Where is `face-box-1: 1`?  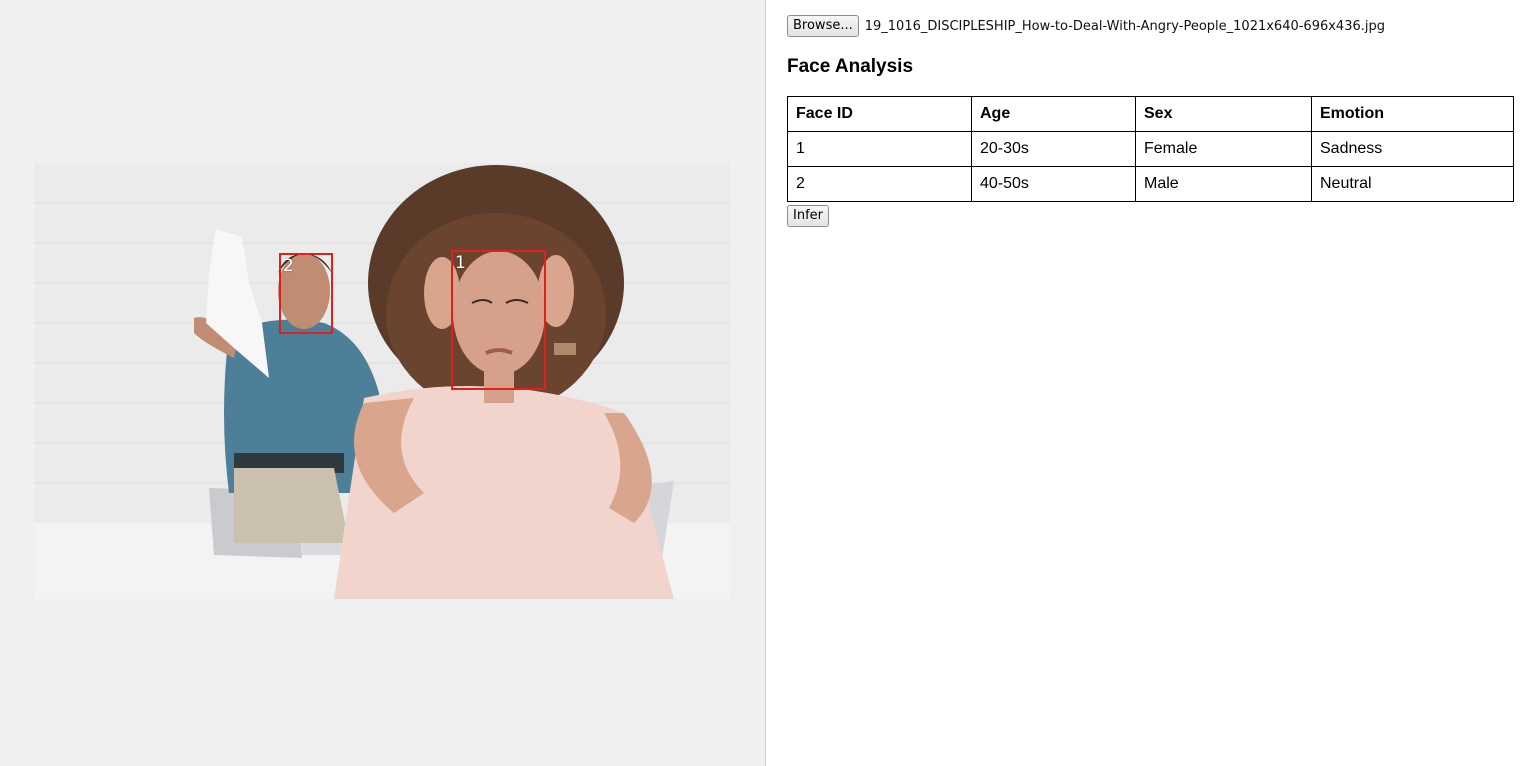
face-box-1: 1 is located at coordinates (498, 320).